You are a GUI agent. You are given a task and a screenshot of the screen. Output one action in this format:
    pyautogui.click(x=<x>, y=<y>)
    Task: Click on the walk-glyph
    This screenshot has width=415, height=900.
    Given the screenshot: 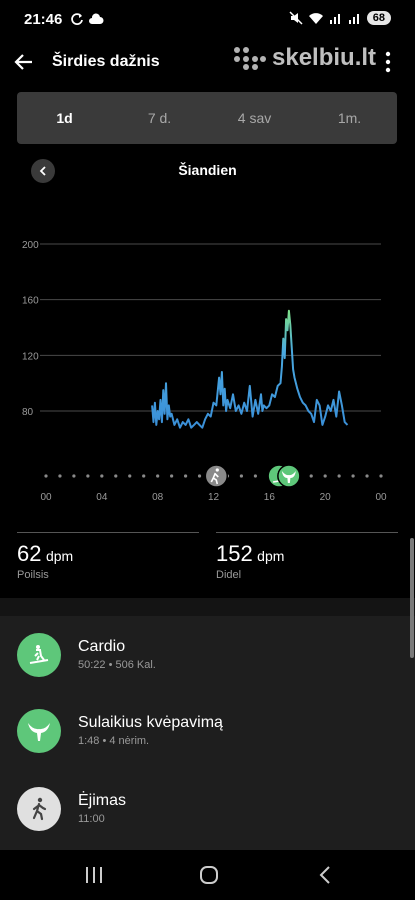 What is the action you would take?
    pyautogui.click(x=39, y=809)
    